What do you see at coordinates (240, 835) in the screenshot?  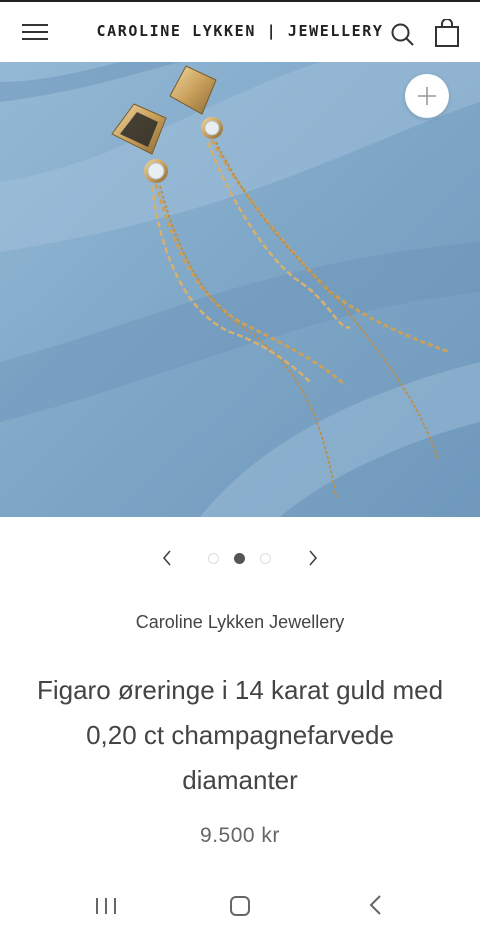 I see `product-price: 9.500 kr` at bounding box center [240, 835].